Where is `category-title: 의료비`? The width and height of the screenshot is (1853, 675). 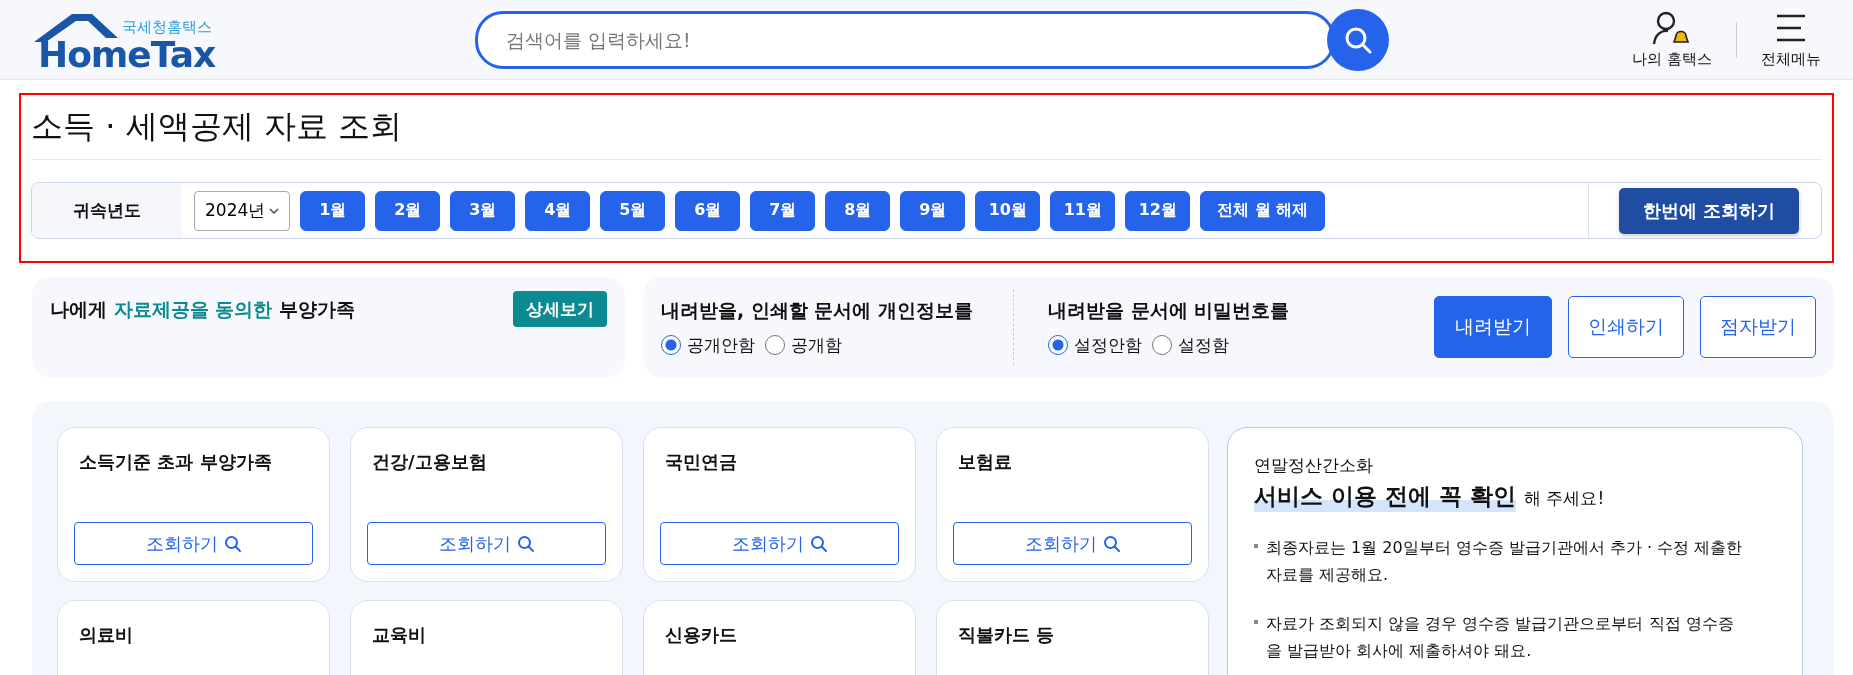
category-title: 의료비 is located at coordinates (106, 635).